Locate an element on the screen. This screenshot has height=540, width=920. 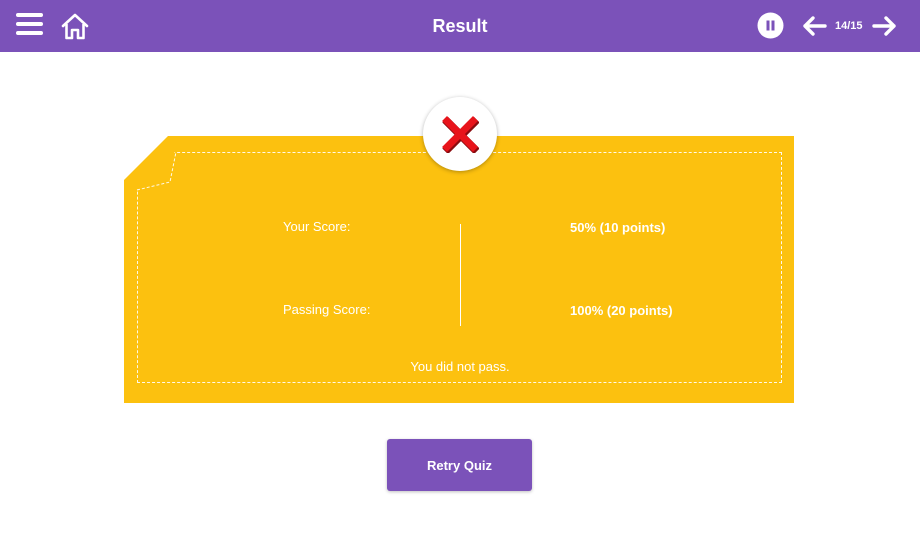
your-score-label: Your Score: is located at coordinates (317, 226).